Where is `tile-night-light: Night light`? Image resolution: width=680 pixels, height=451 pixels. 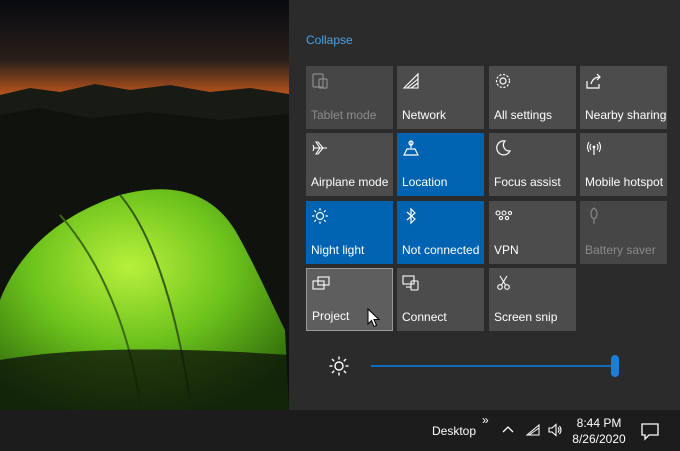 tile-night-light: Night light is located at coordinates (349, 232).